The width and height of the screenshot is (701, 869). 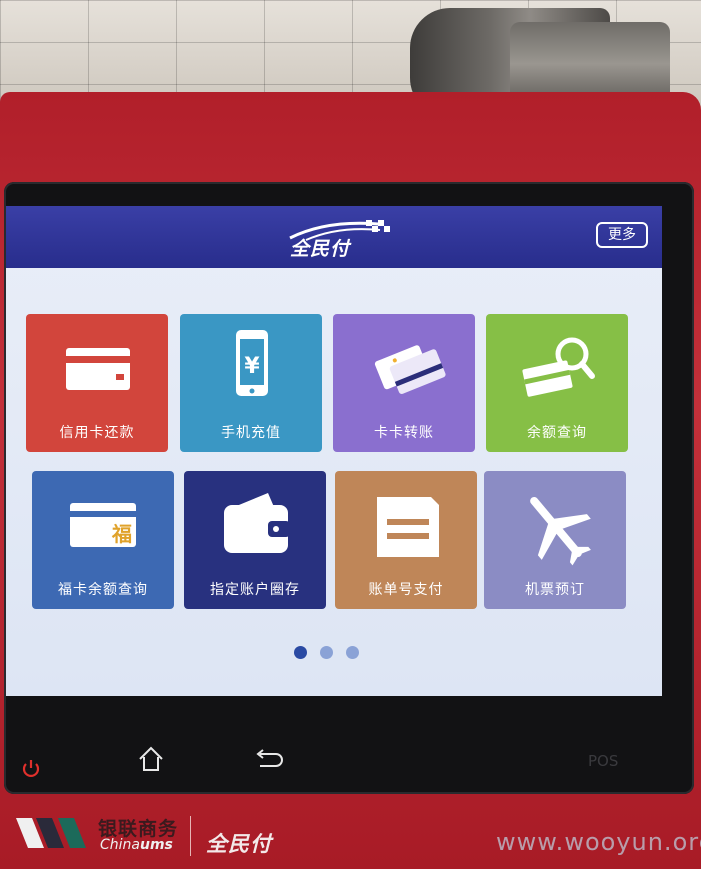 What do you see at coordinates (406, 590) in the screenshot?
I see `tile-label: 账单号支付` at bounding box center [406, 590].